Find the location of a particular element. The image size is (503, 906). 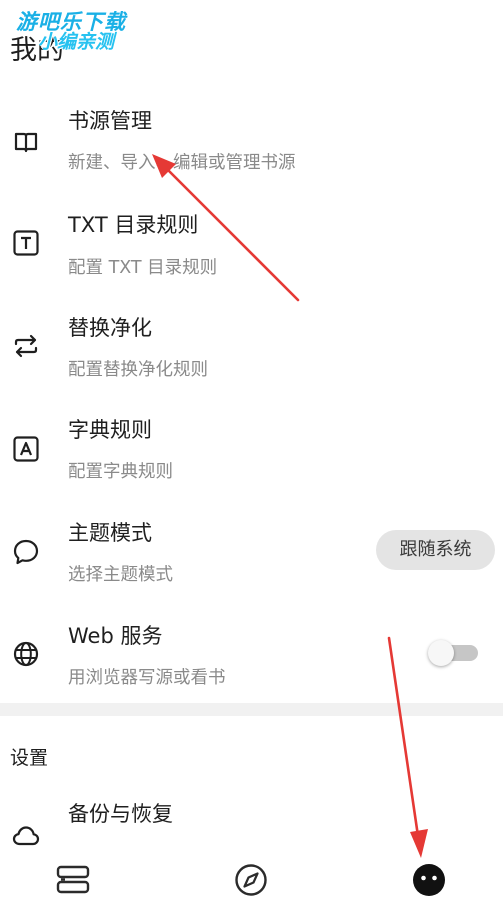

pref-summary: 用浏览器写源或看书 is located at coordinates (147, 678).